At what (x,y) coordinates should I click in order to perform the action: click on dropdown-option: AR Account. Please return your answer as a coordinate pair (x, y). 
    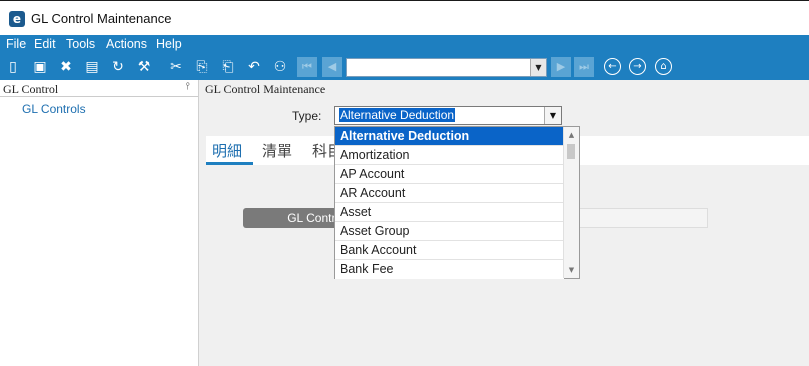
    Looking at the image, I should click on (449, 193).